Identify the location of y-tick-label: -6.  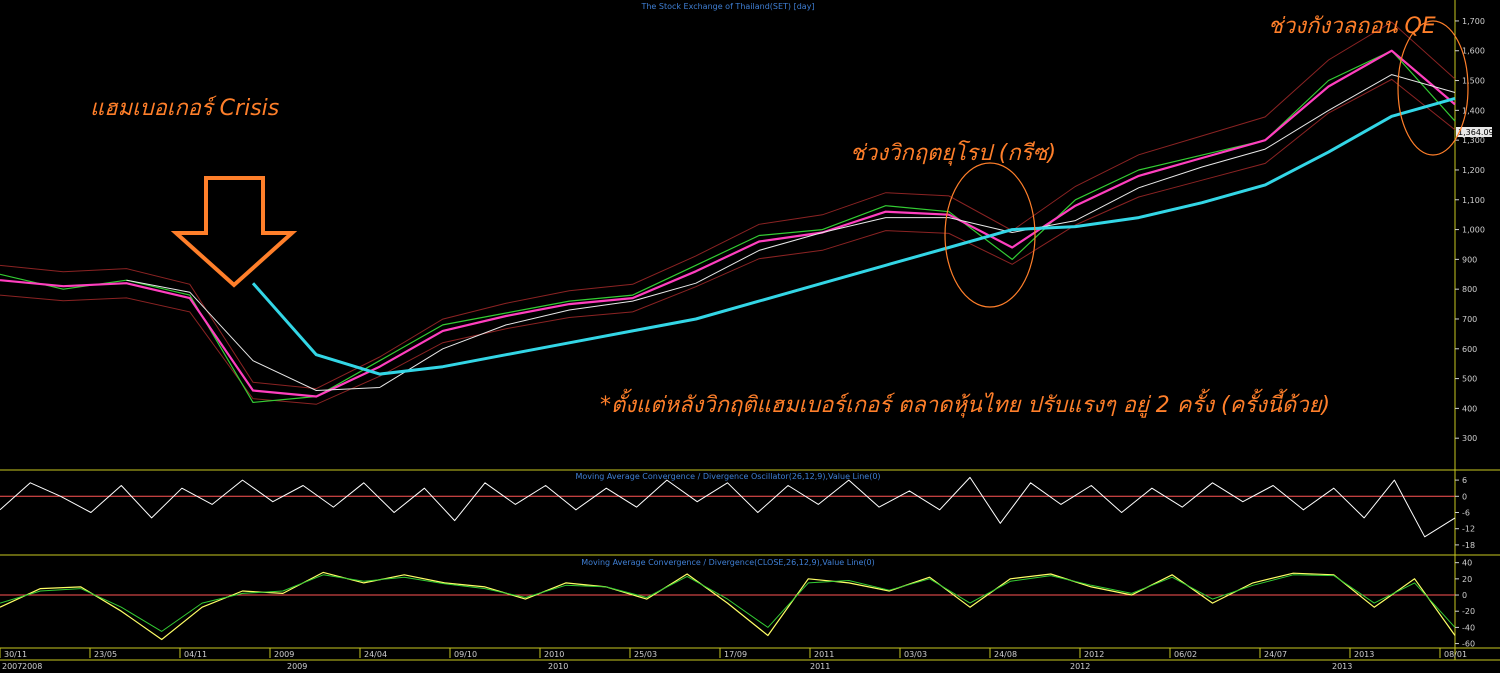
(1466, 513).